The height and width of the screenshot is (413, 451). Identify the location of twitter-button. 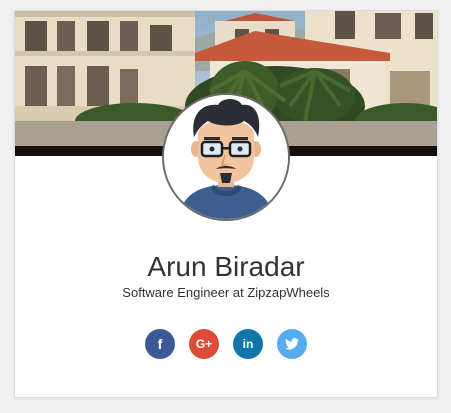
(292, 344).